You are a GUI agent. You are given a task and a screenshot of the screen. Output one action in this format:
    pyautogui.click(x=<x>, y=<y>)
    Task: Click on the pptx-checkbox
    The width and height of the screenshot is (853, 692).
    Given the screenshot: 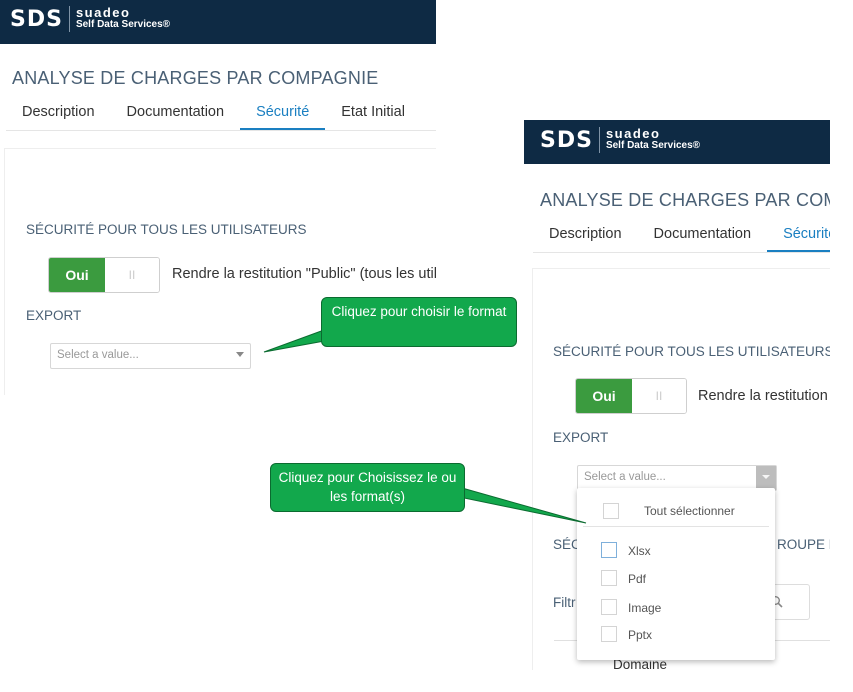 What is the action you would take?
    pyautogui.click(x=609, y=634)
    